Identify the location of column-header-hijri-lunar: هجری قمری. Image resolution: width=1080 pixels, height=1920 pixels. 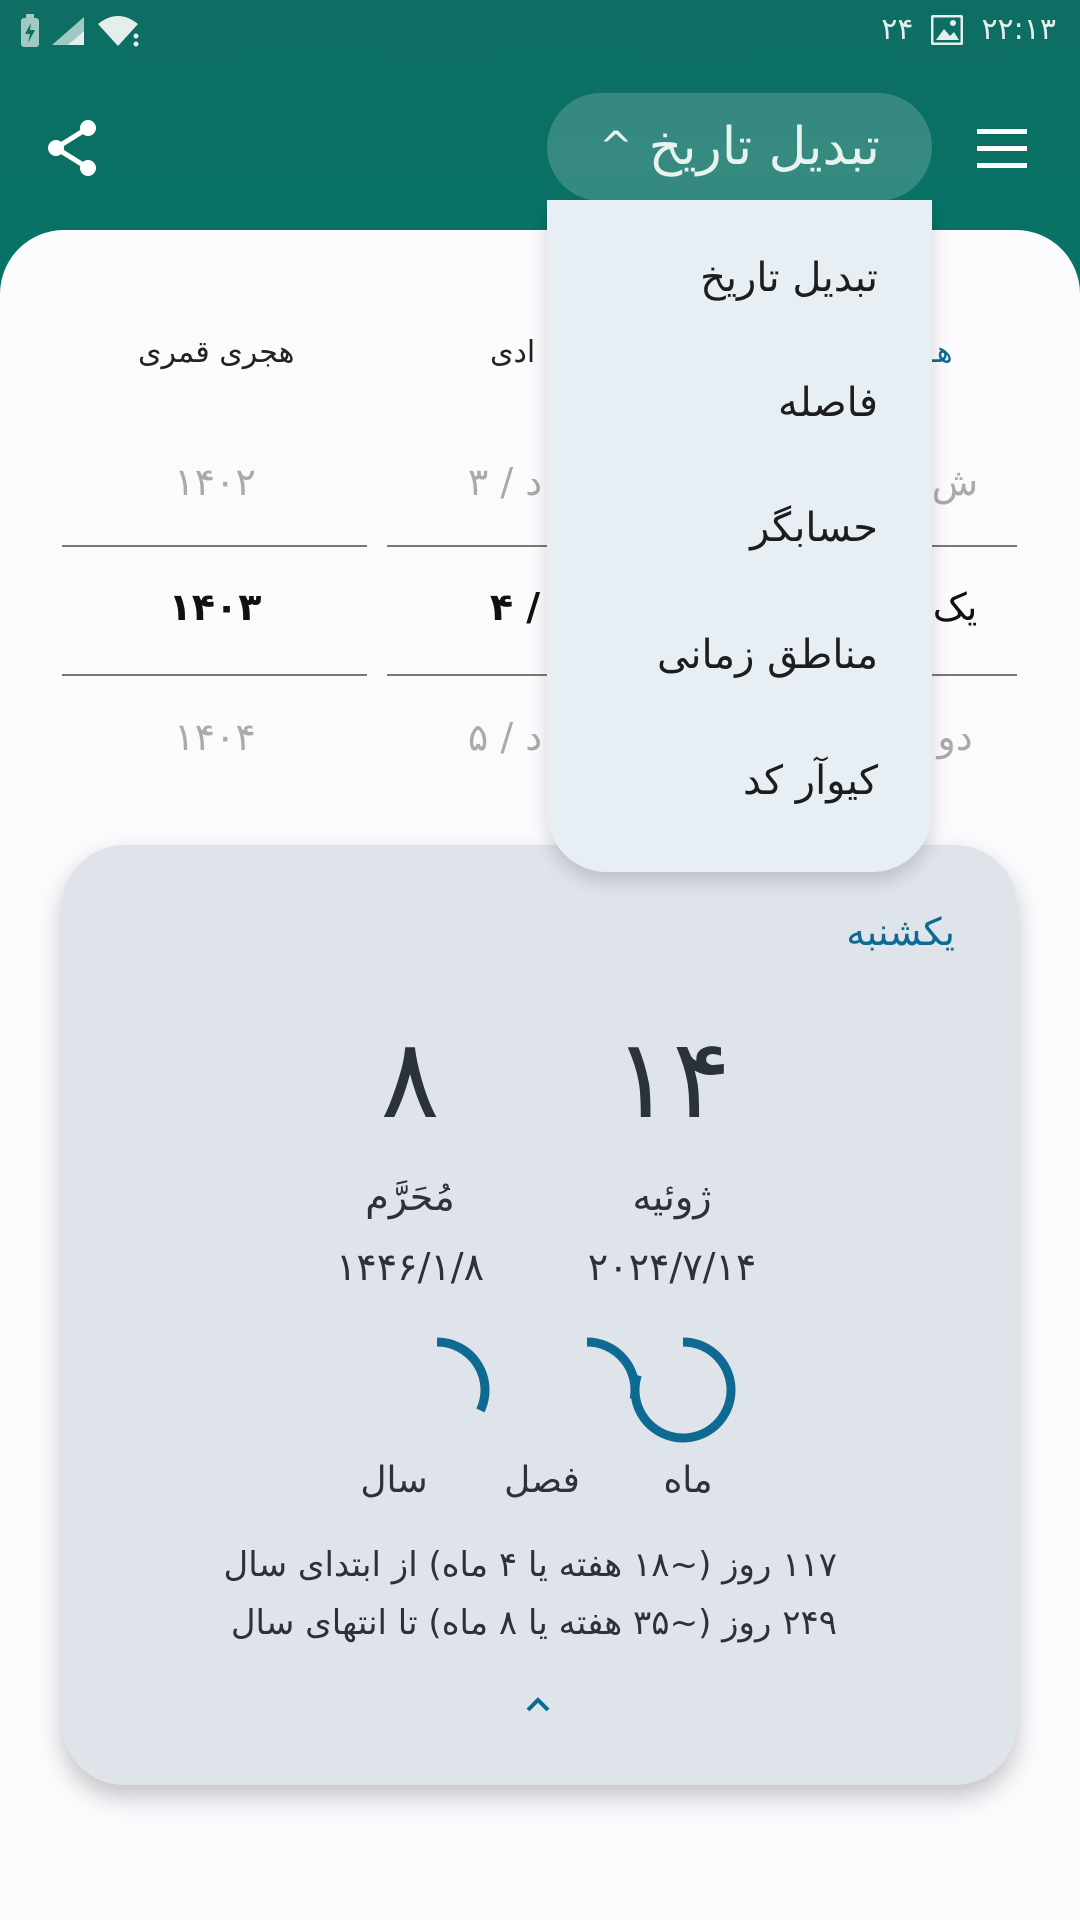
(216, 352).